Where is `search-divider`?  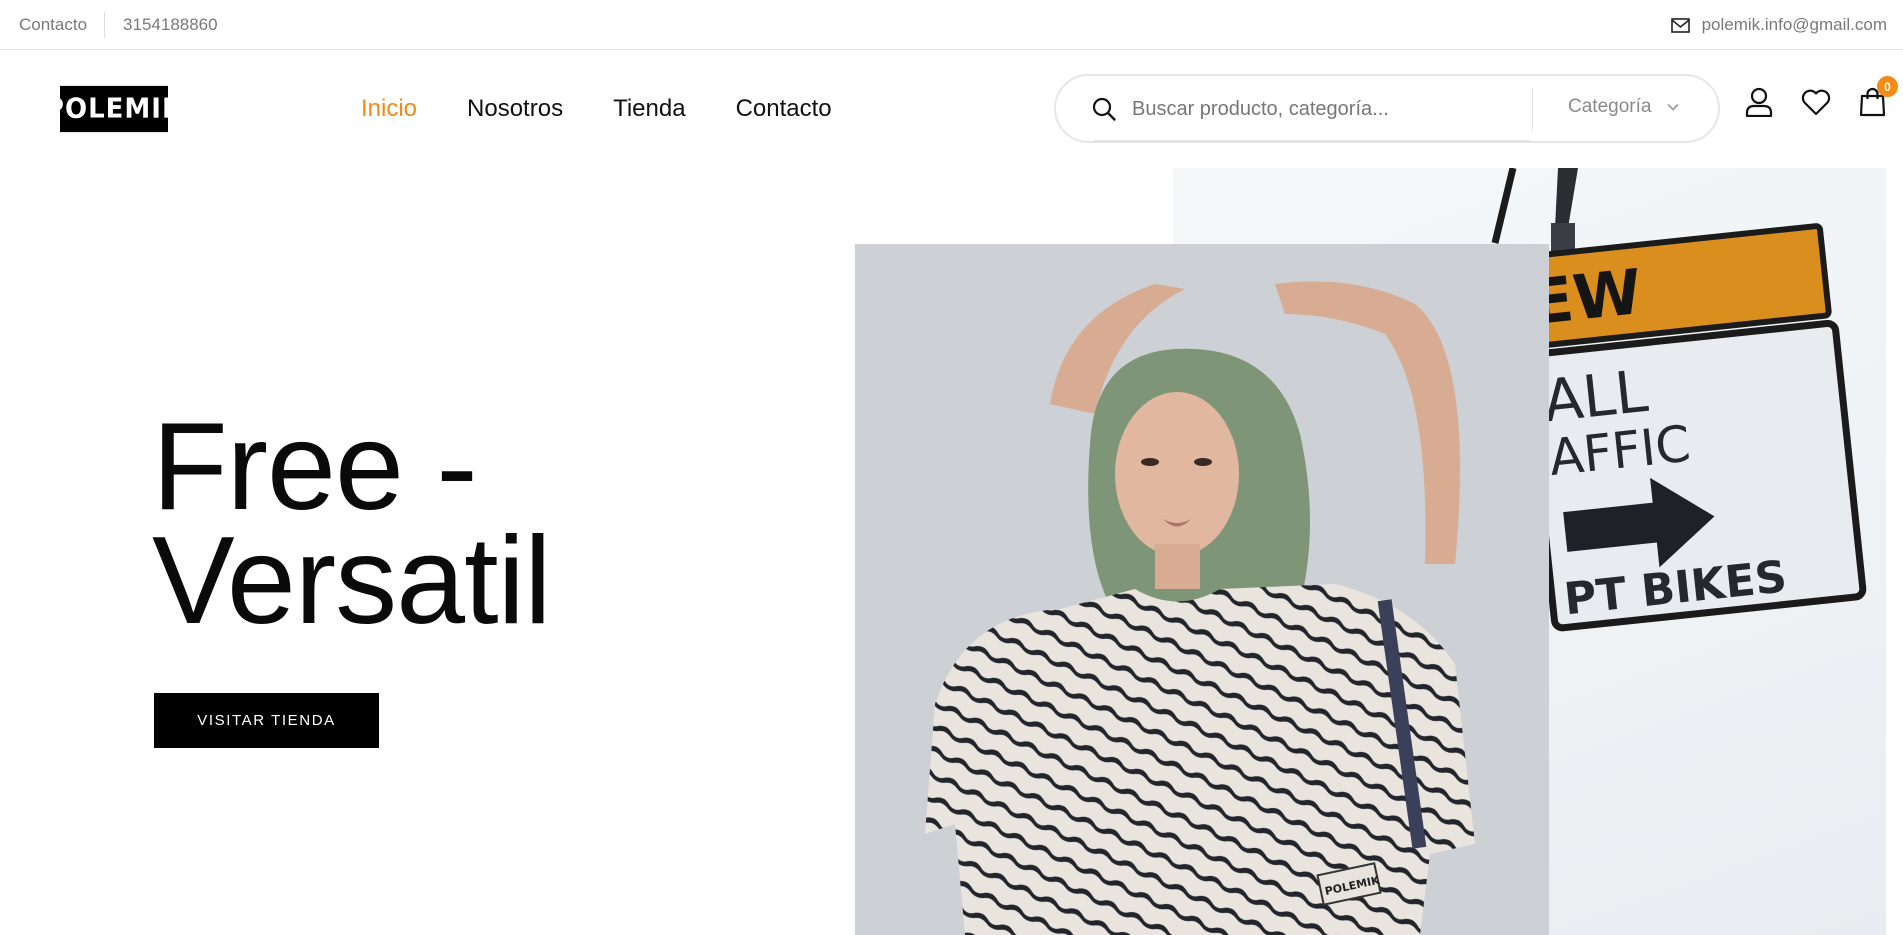
search-divider is located at coordinates (1532, 109).